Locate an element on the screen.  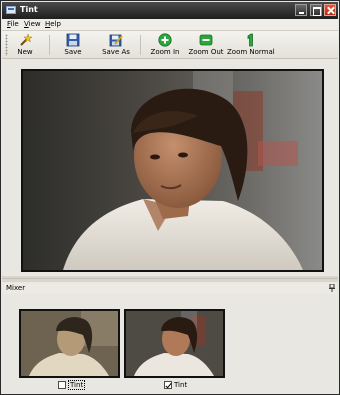
save-as-button: Save As is located at coordinates (116, 45).